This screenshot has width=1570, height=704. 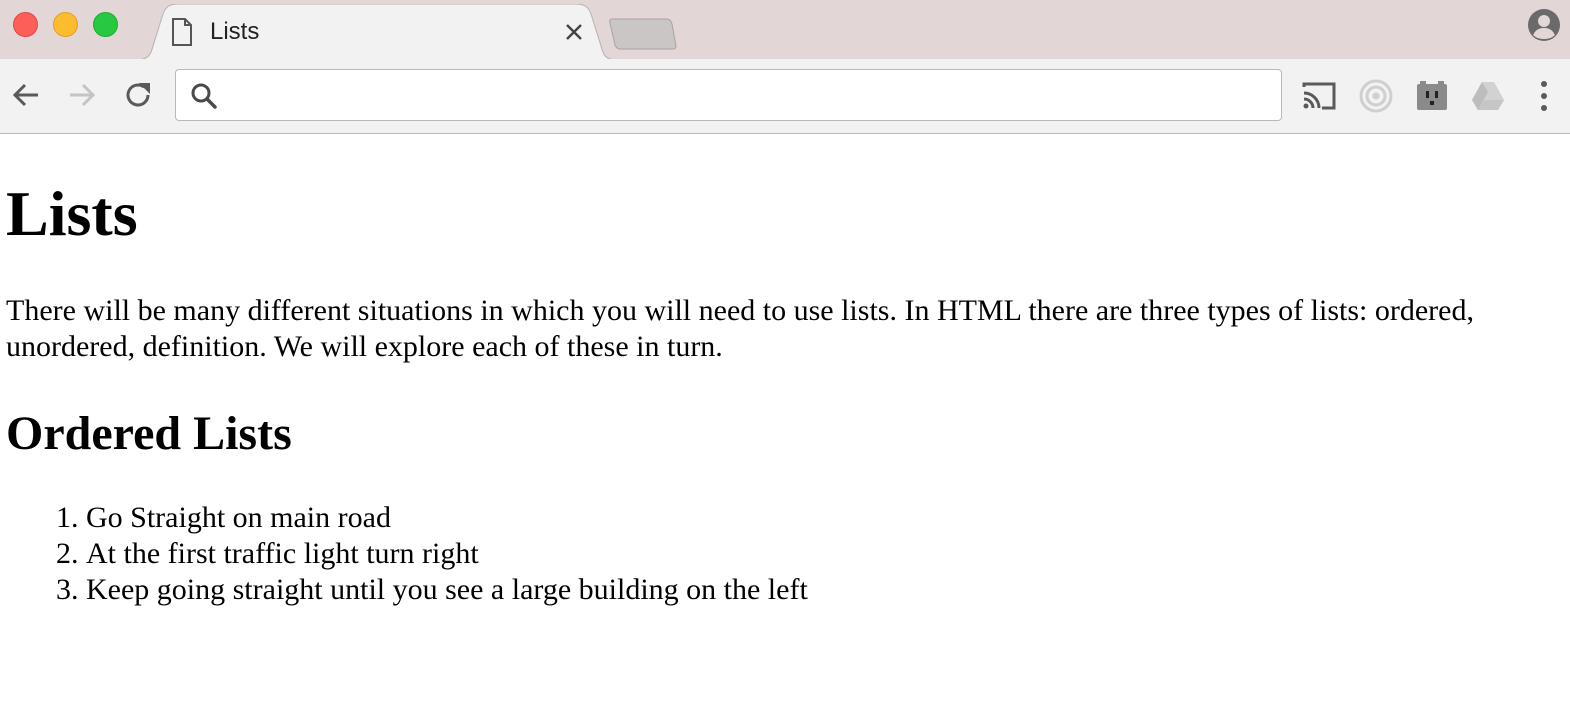 I want to click on address-bar, so click(x=728, y=95).